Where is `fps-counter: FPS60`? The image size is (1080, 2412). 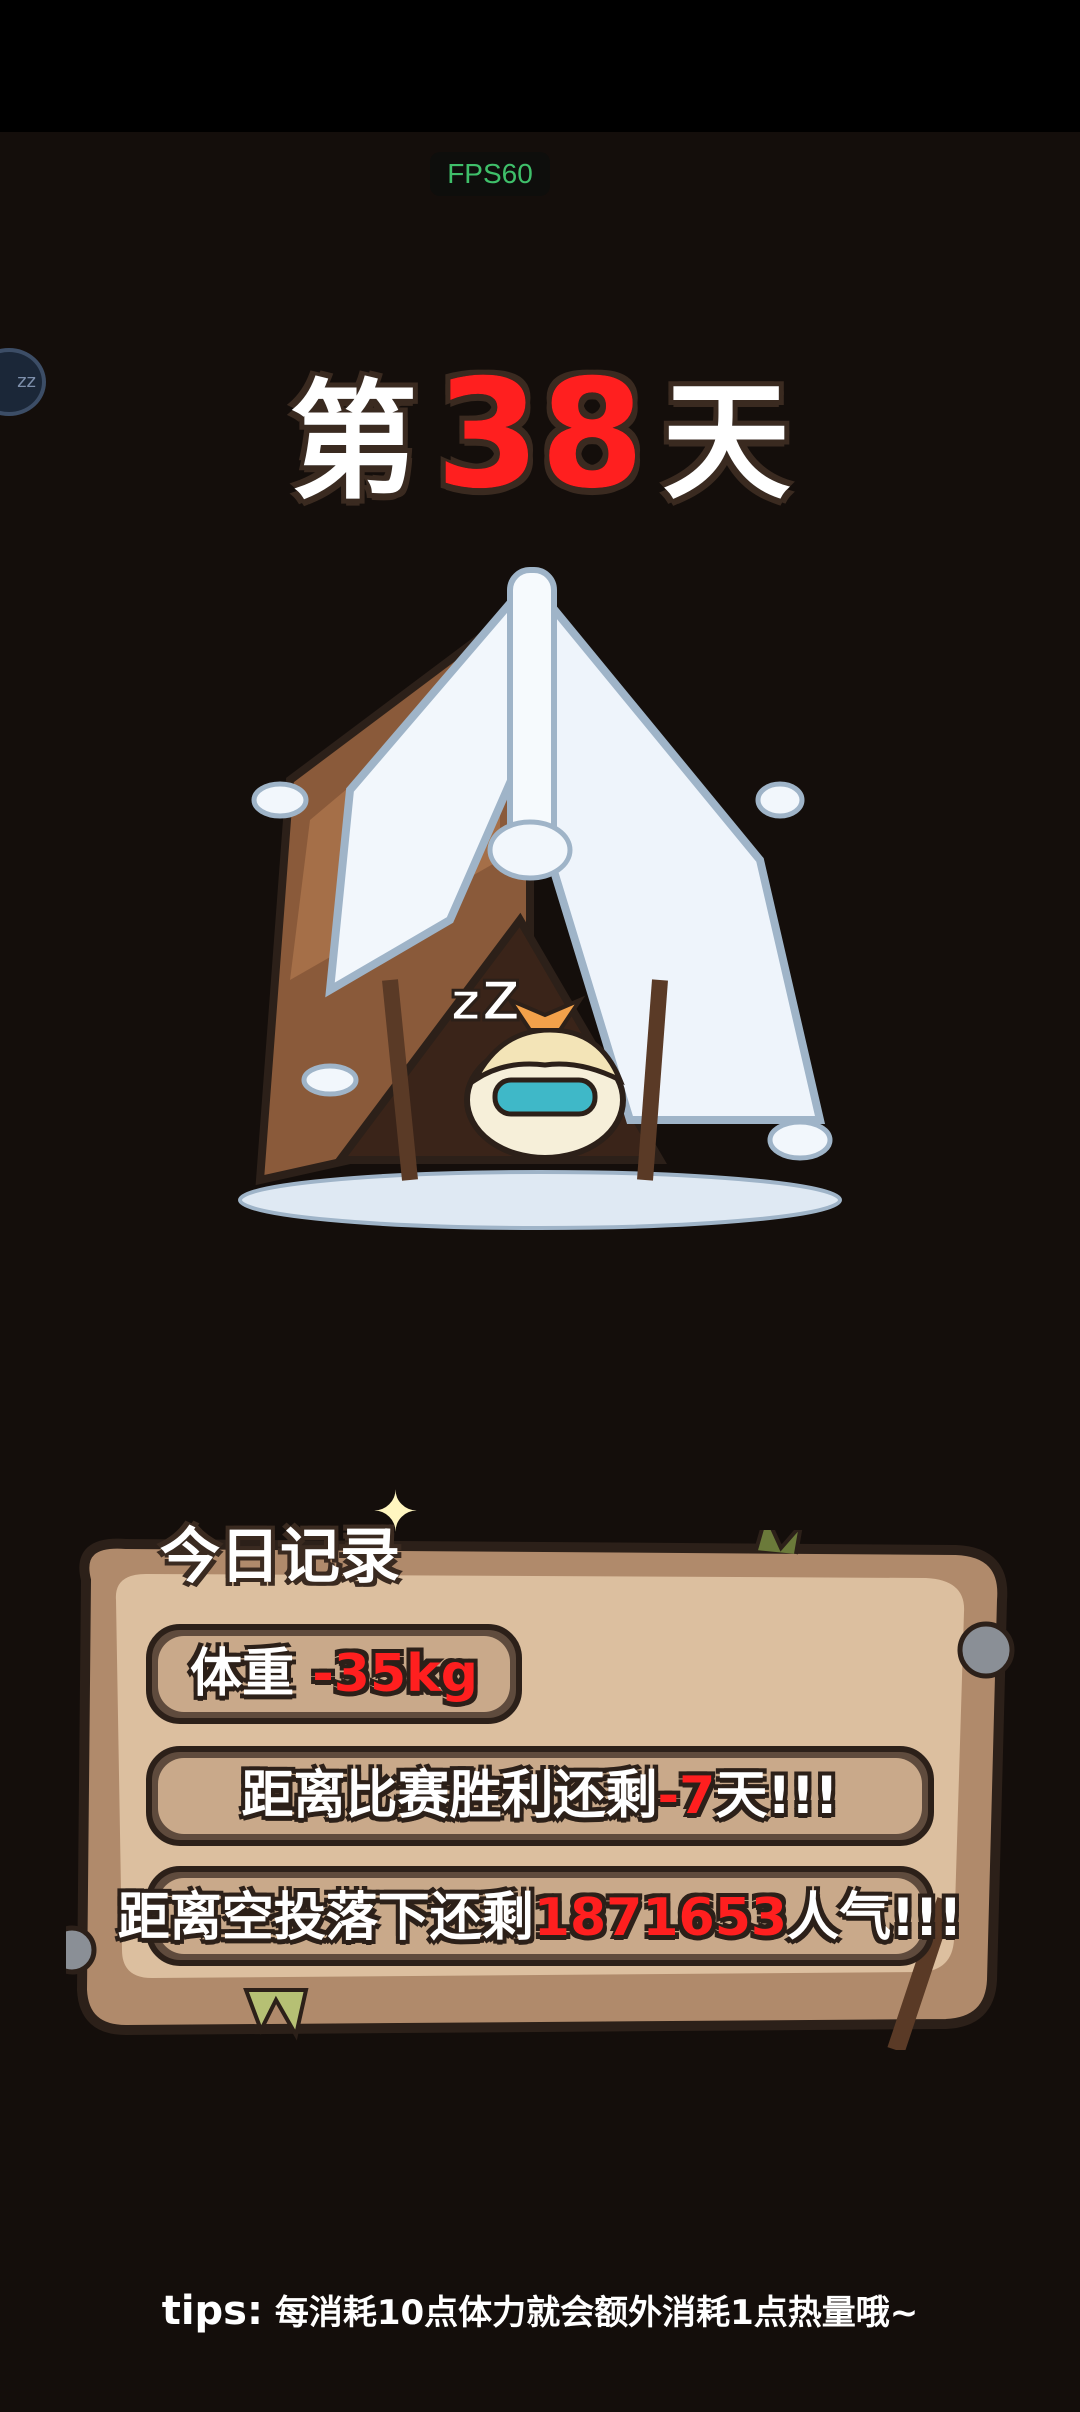 fps-counter: FPS60 is located at coordinates (490, 174).